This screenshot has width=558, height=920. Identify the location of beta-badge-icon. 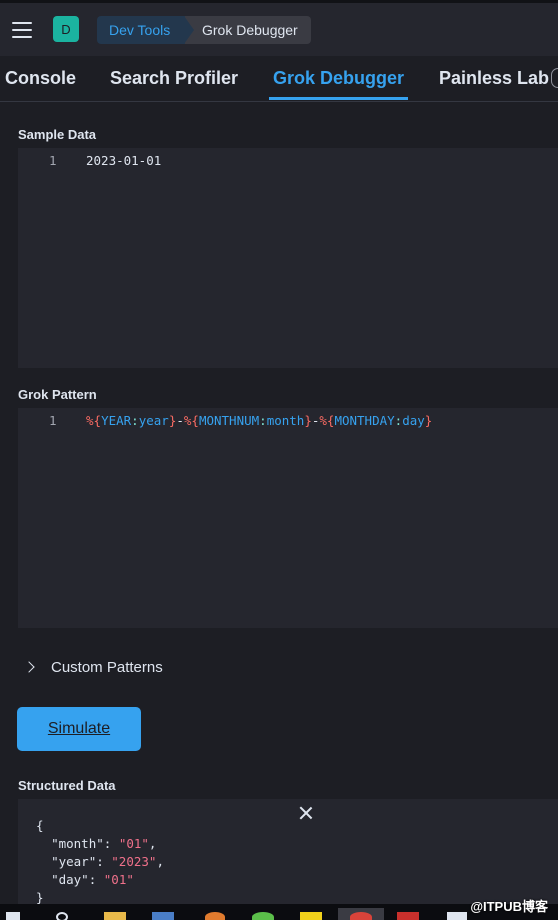
(554, 78).